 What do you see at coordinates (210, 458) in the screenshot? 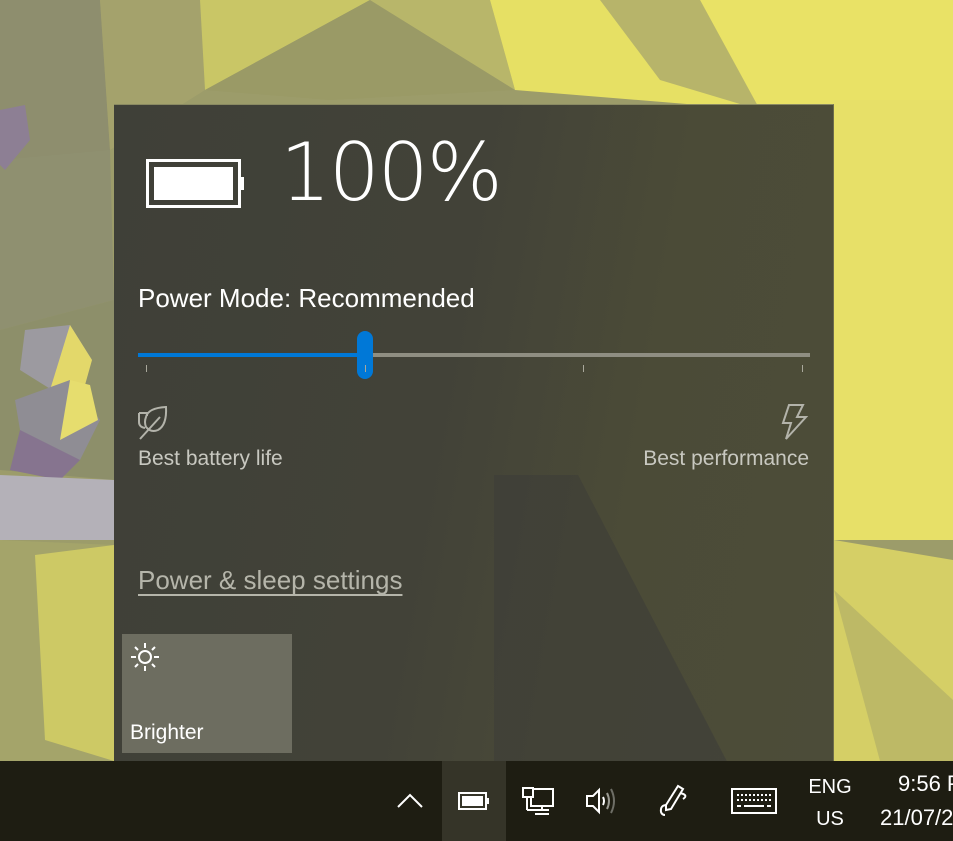
I see `best-battery-life-label: Best battery life` at bounding box center [210, 458].